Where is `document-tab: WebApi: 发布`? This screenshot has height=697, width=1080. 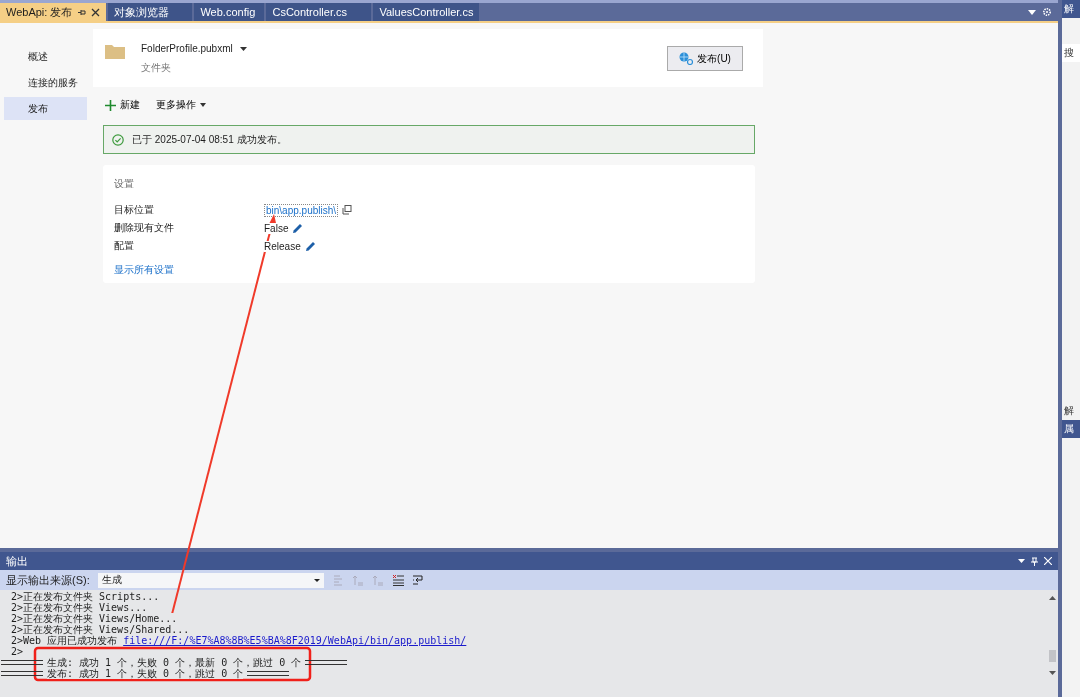
document-tab: WebApi: 发布 is located at coordinates (53, 12).